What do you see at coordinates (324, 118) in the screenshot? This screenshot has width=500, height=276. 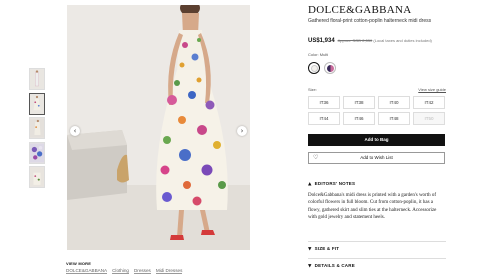 I see `size-option: IT44` at bounding box center [324, 118].